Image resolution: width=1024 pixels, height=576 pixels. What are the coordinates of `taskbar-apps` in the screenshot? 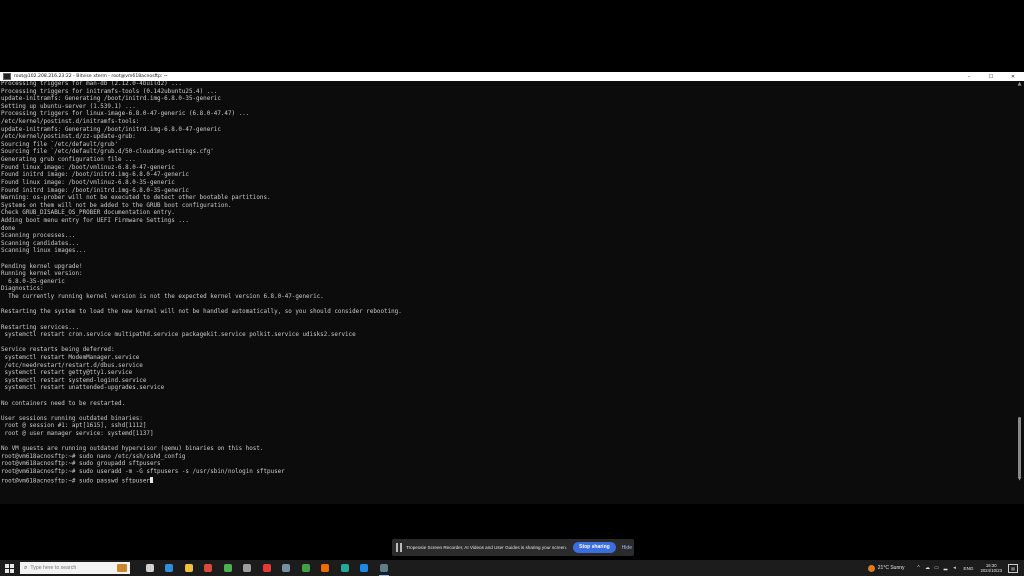 It's located at (267, 568).